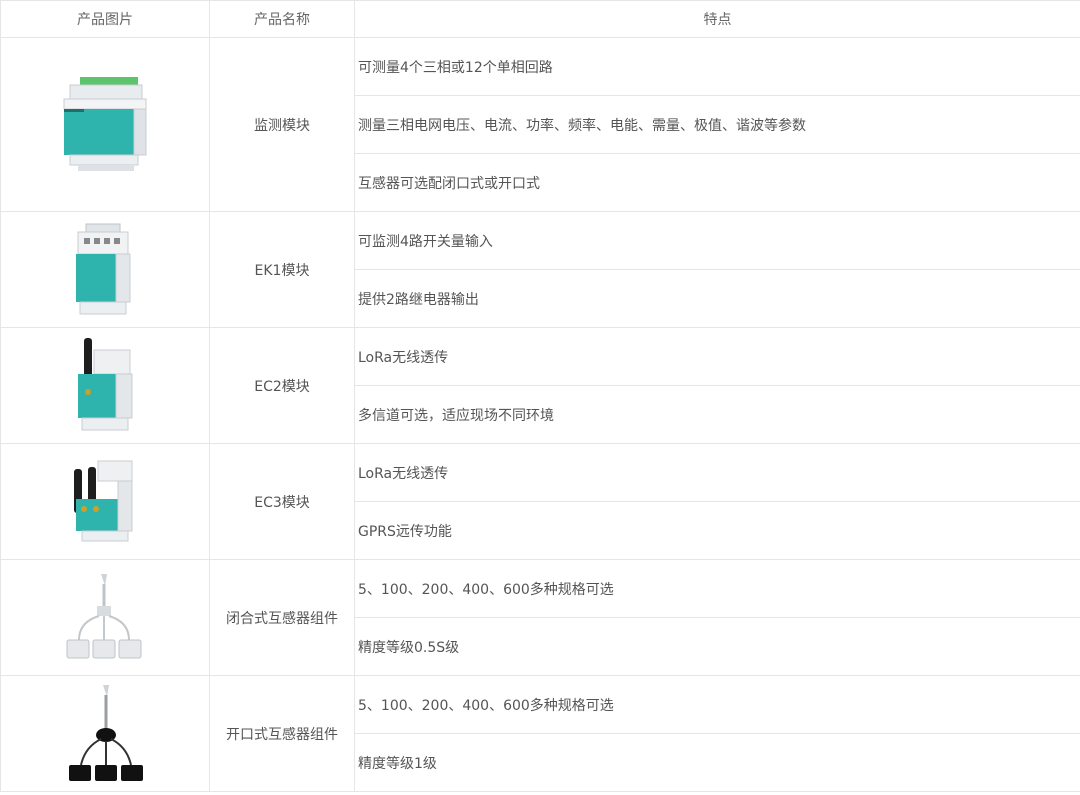 Image resolution: width=1080 pixels, height=795 pixels. I want to click on monitor-module-icon, so click(105, 123).